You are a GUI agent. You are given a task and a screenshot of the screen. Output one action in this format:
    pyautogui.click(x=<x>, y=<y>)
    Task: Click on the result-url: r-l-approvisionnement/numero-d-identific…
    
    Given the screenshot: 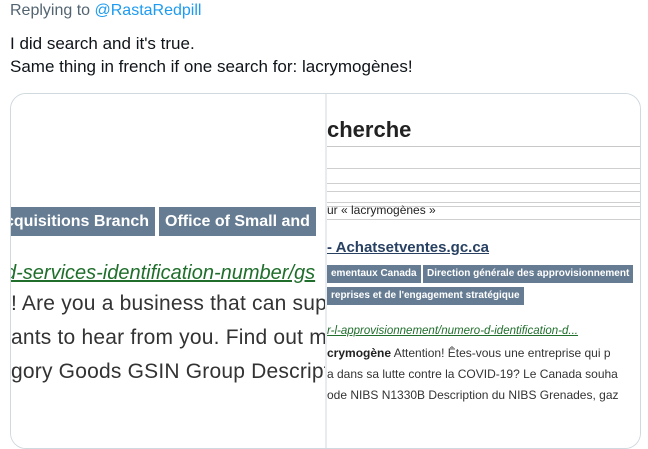 What is the action you would take?
    pyautogui.click(x=452, y=331)
    